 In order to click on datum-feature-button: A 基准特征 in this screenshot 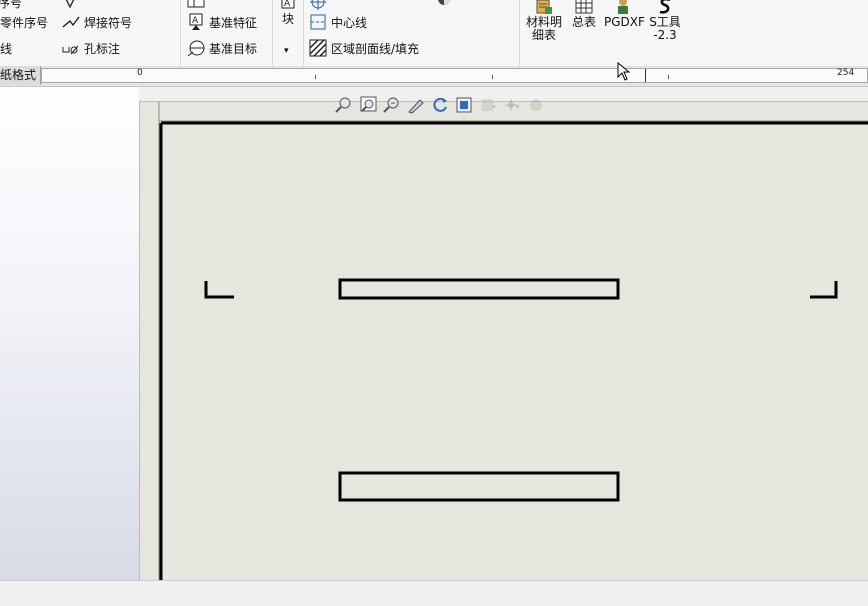, I will do `click(222, 22)`.